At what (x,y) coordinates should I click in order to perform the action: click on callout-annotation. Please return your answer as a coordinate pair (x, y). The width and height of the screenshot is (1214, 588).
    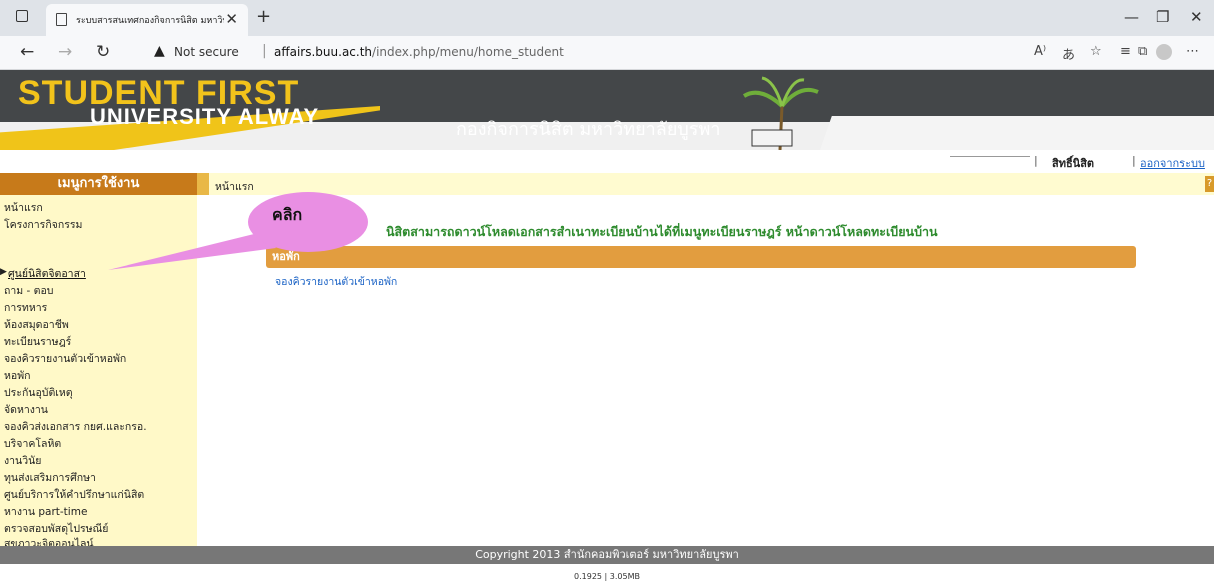
    Looking at the image, I should click on (238, 231).